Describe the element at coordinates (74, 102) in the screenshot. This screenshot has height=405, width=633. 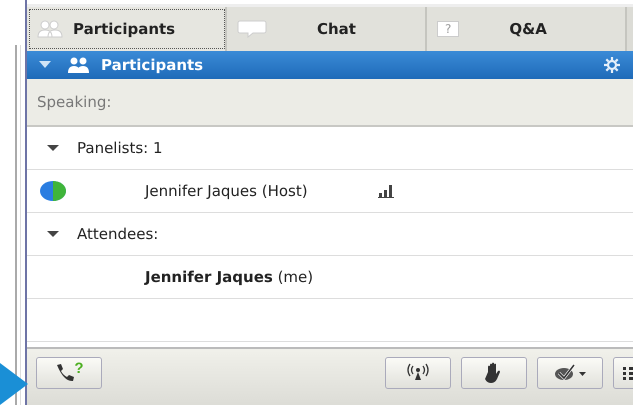
I see `speaking-label: Speaking:` at that location.